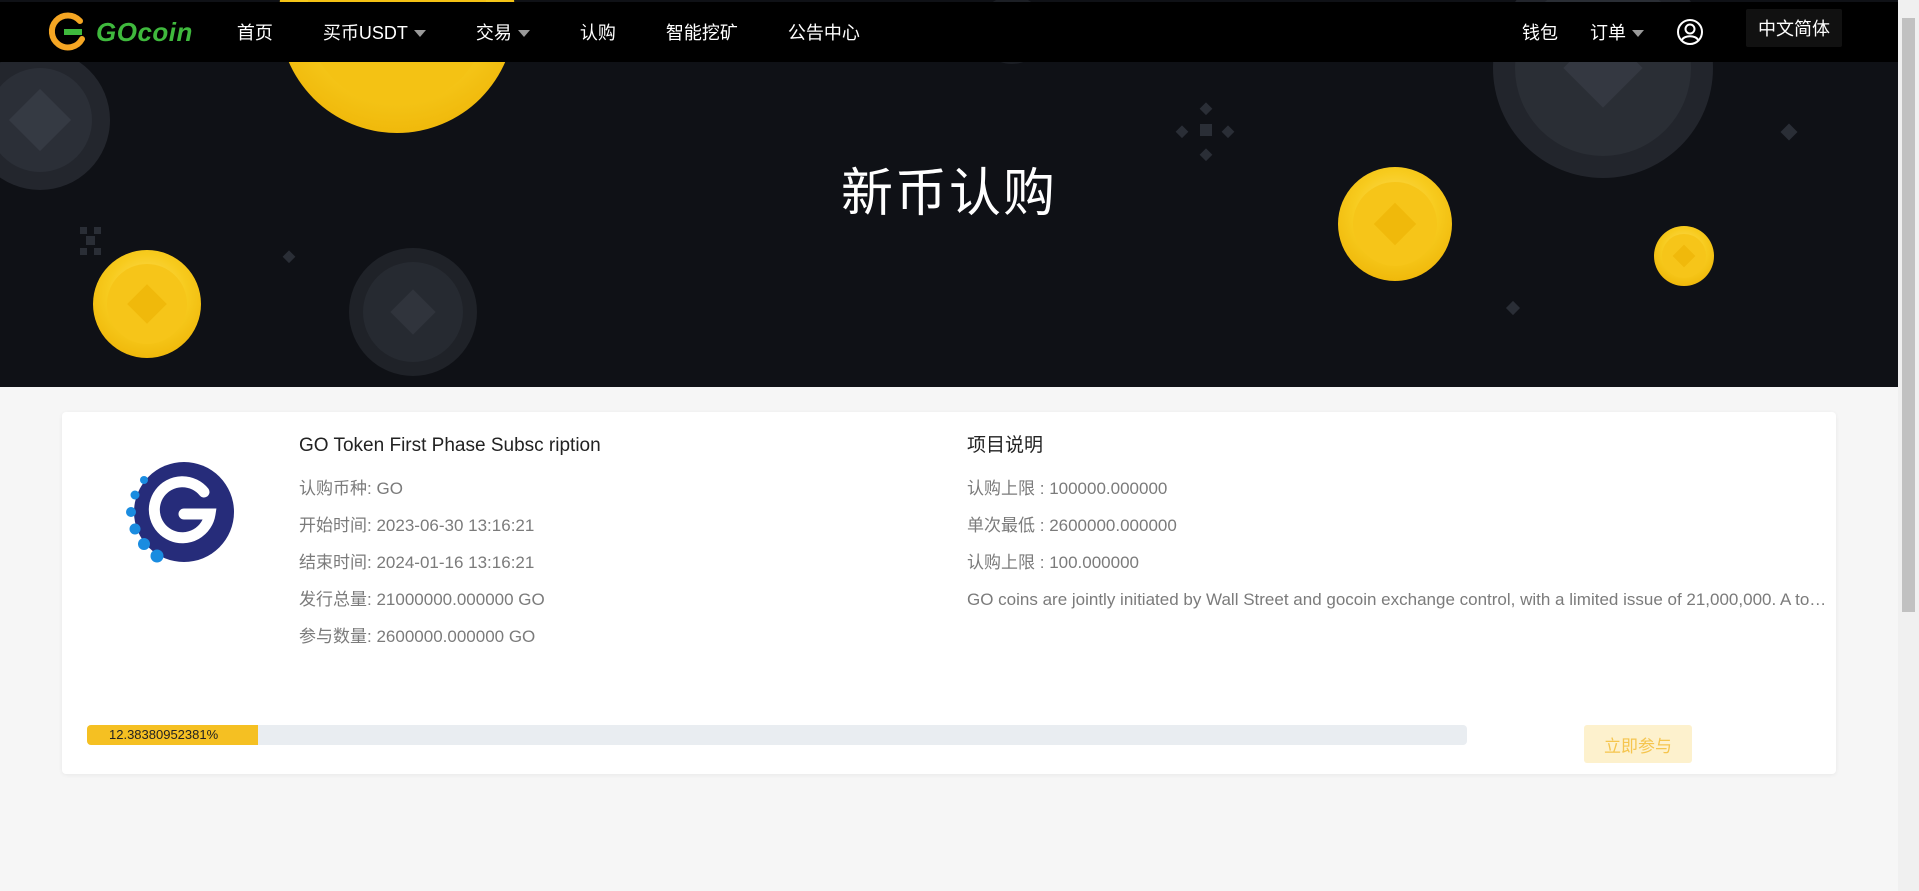 This screenshot has height=891, width=1919. What do you see at coordinates (144, 31) in the screenshot?
I see `brand-name: GOcoin` at bounding box center [144, 31].